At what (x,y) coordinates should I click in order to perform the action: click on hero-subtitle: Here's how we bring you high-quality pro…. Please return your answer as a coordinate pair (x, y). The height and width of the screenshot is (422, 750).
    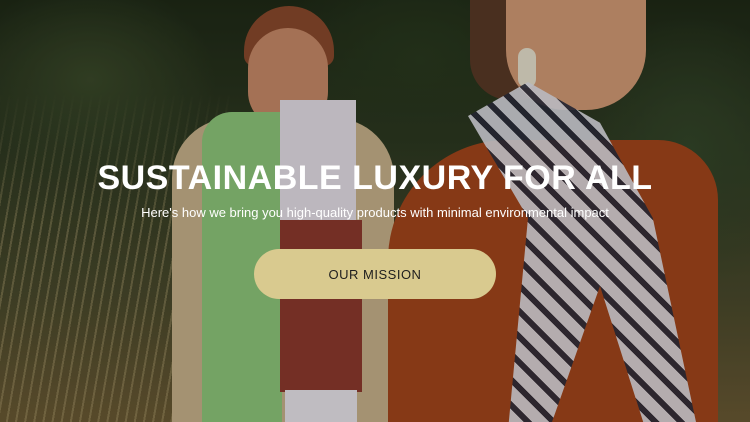
    Looking at the image, I should click on (375, 212).